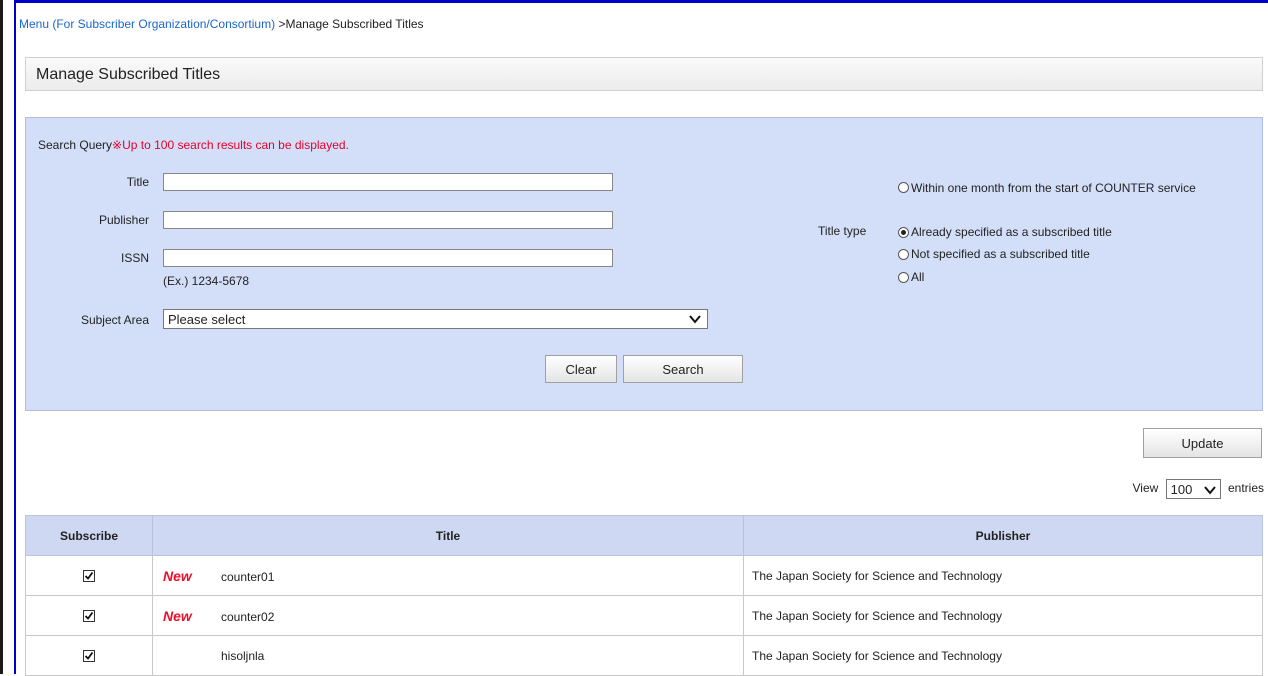 Image resolution: width=1268 pixels, height=676 pixels. What do you see at coordinates (448, 535) in the screenshot?
I see `column-header-title: Title` at bounding box center [448, 535].